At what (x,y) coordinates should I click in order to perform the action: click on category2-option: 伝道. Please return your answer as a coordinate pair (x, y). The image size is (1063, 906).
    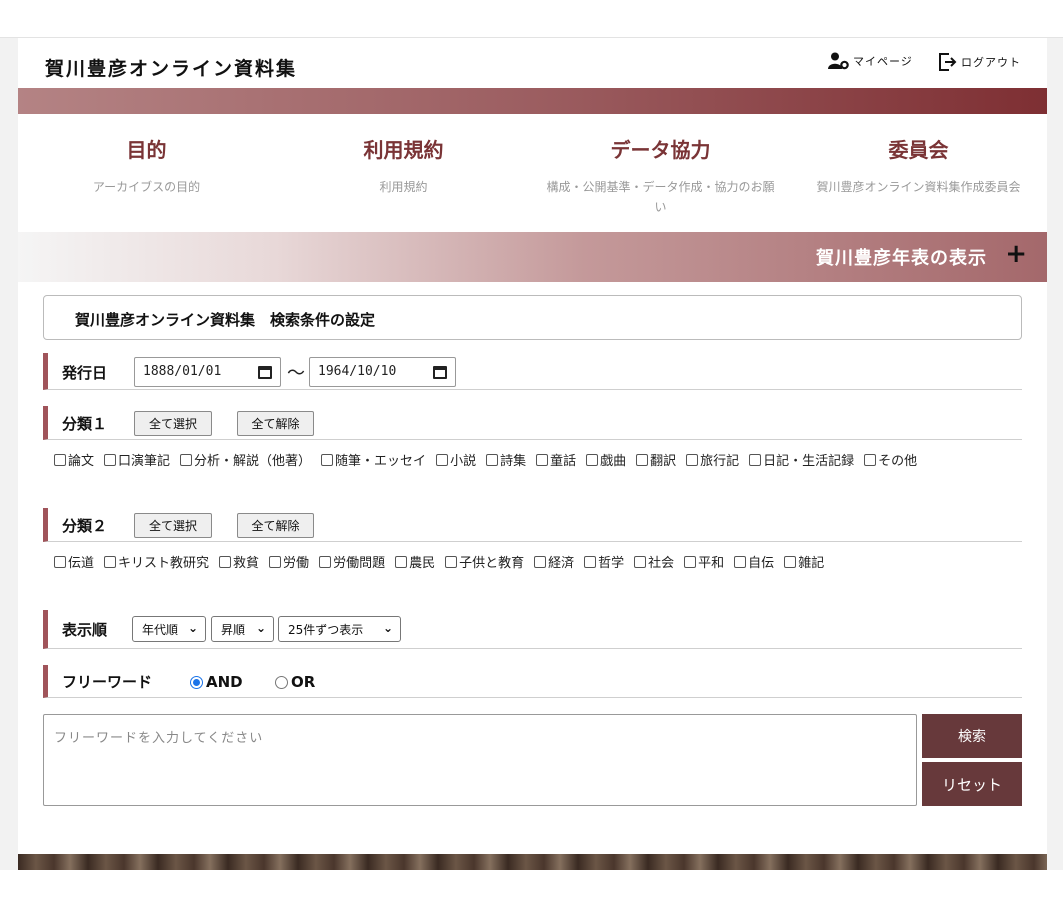
    Looking at the image, I should click on (74, 564).